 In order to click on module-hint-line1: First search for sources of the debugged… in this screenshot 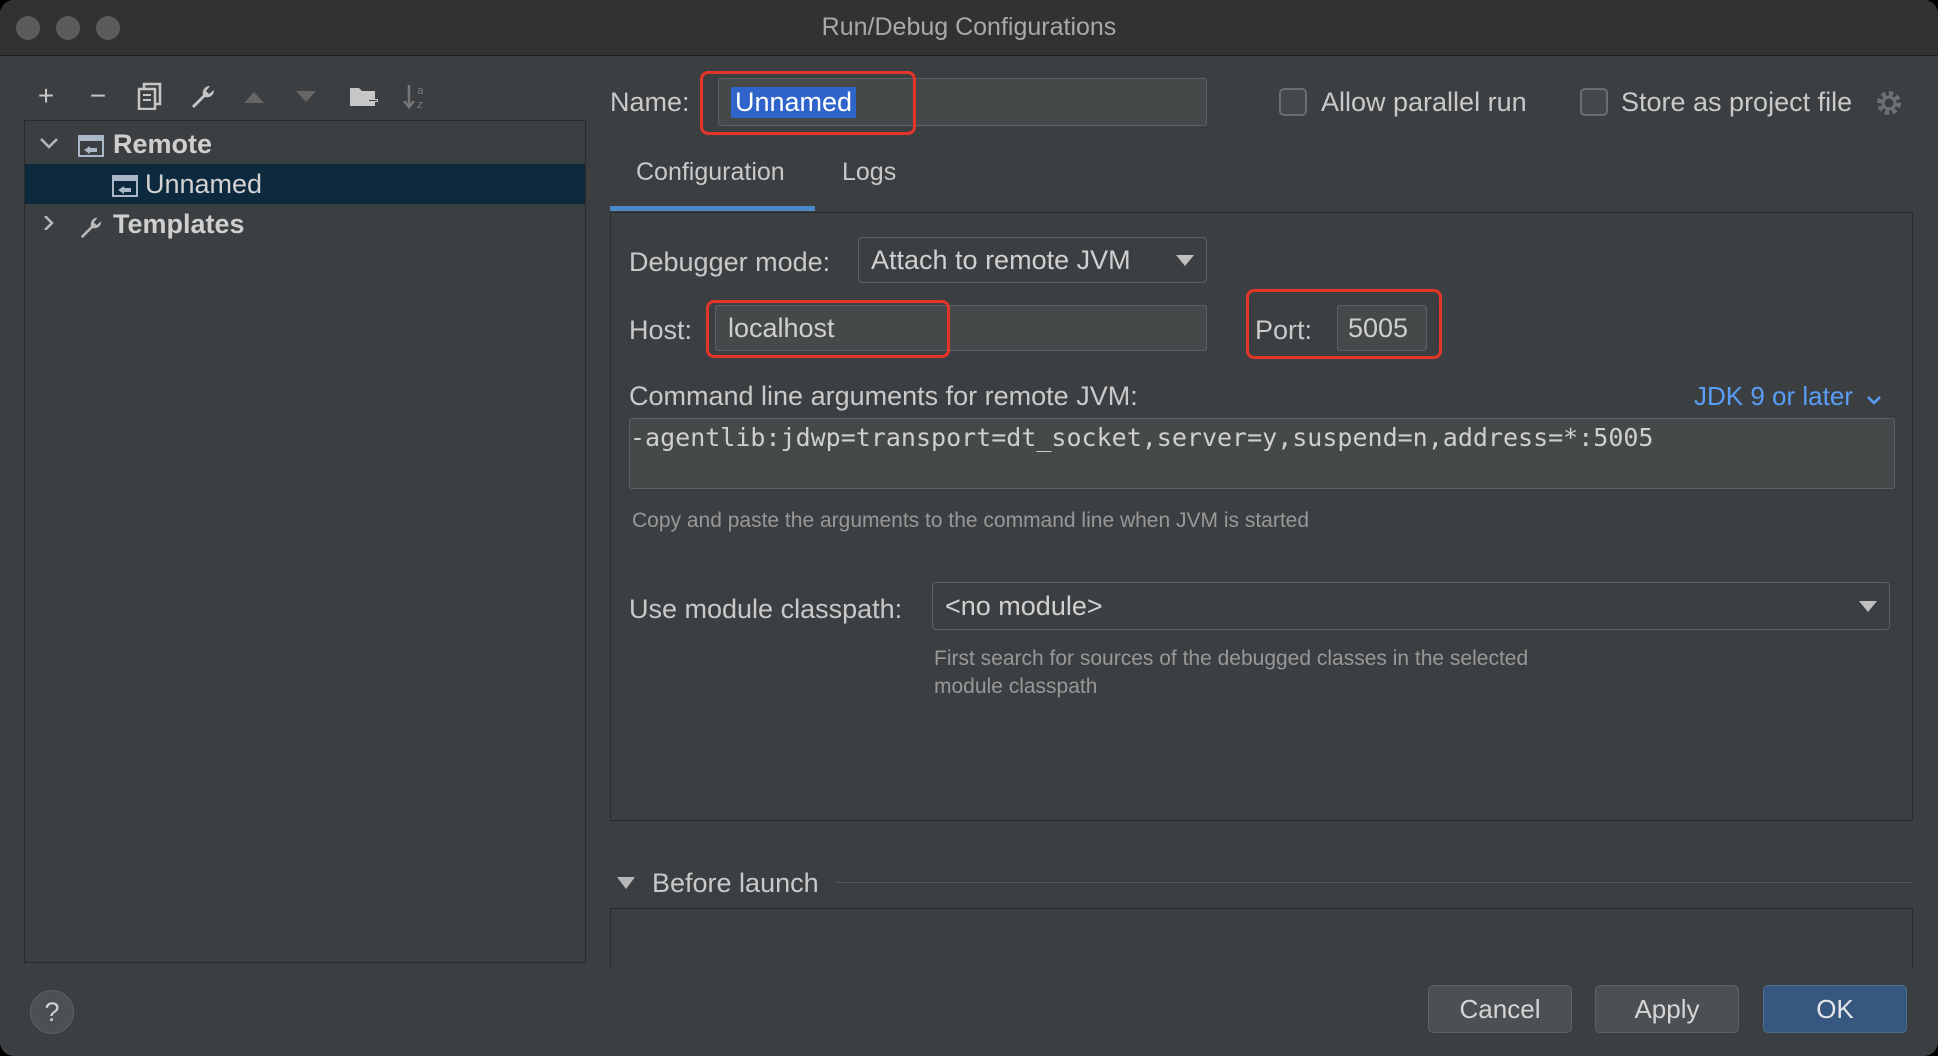, I will do `click(1231, 658)`.